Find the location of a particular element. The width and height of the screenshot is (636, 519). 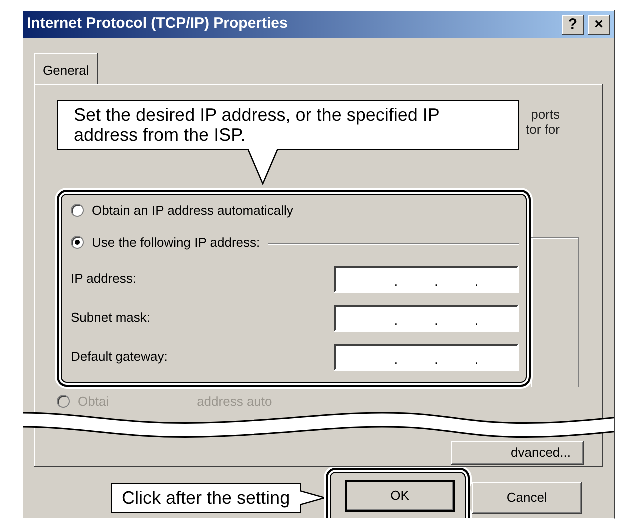

cancel-button: Cancel is located at coordinates (527, 498).